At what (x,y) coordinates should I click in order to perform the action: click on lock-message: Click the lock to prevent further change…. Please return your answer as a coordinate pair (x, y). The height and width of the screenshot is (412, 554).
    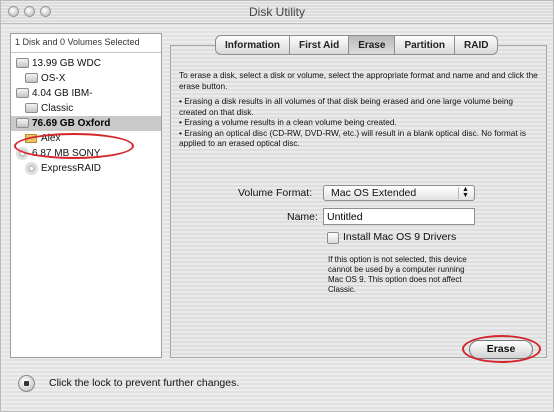
    Looking at the image, I should click on (144, 383).